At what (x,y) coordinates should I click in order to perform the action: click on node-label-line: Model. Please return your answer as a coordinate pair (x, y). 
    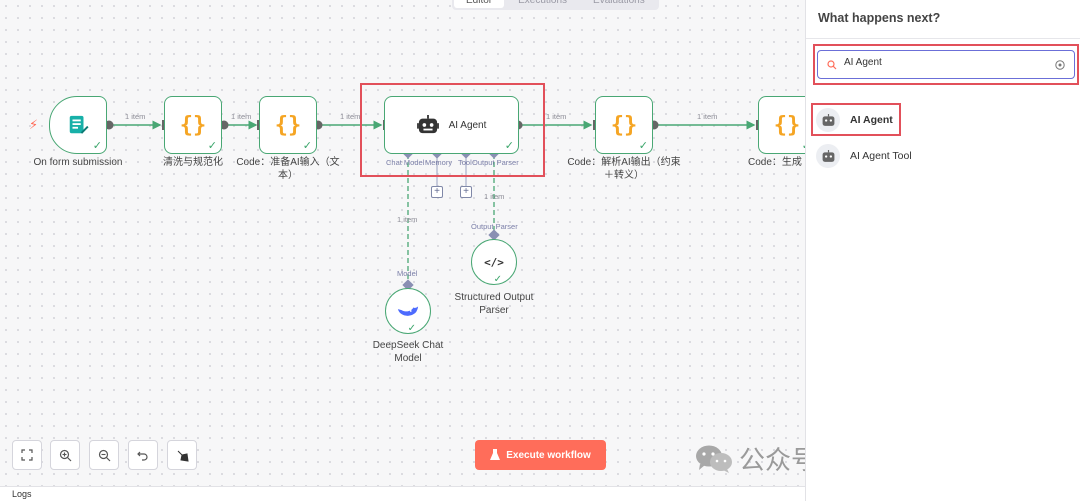
    Looking at the image, I should click on (408, 358).